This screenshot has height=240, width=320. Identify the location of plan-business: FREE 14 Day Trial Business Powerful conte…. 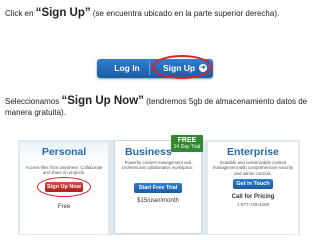
(158, 184).